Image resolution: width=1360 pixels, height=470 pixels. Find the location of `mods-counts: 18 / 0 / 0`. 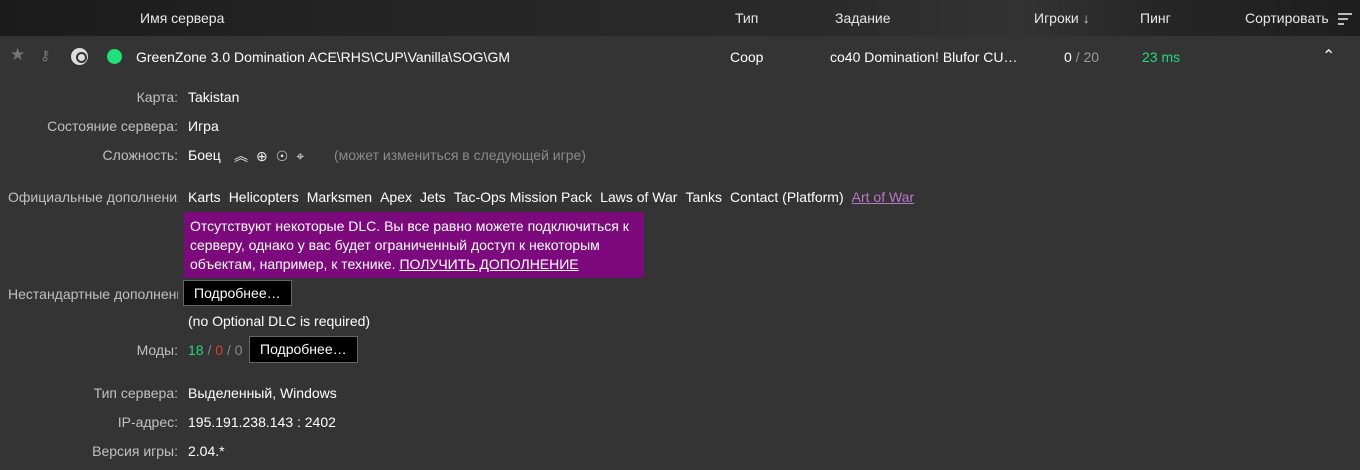

mods-counts: 18 / 0 / 0 is located at coordinates (215, 350).